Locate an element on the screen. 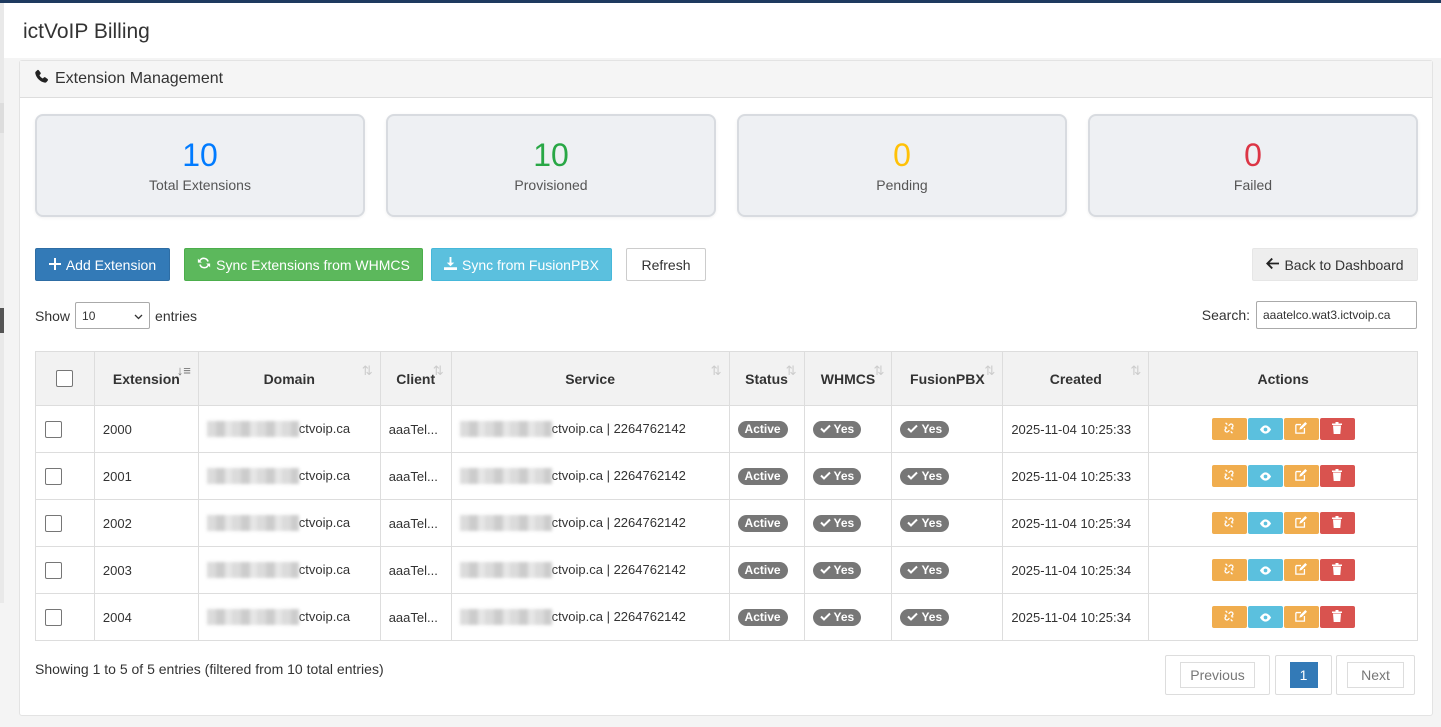 Image resolution: width=1441 pixels, height=727 pixels. arrow-left-icon is located at coordinates (1273, 265).